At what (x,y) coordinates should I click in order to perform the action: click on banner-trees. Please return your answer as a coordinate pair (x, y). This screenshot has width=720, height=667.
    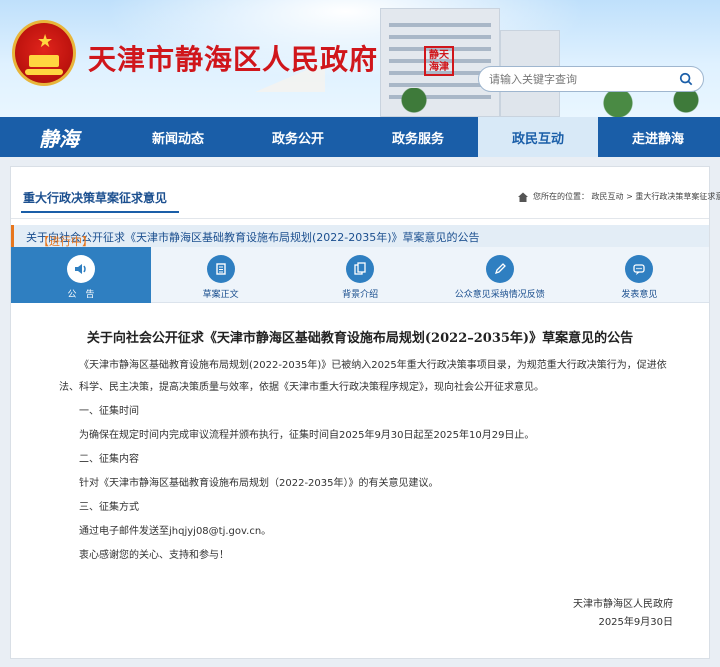
    Looking at the image, I should click on (550, 102).